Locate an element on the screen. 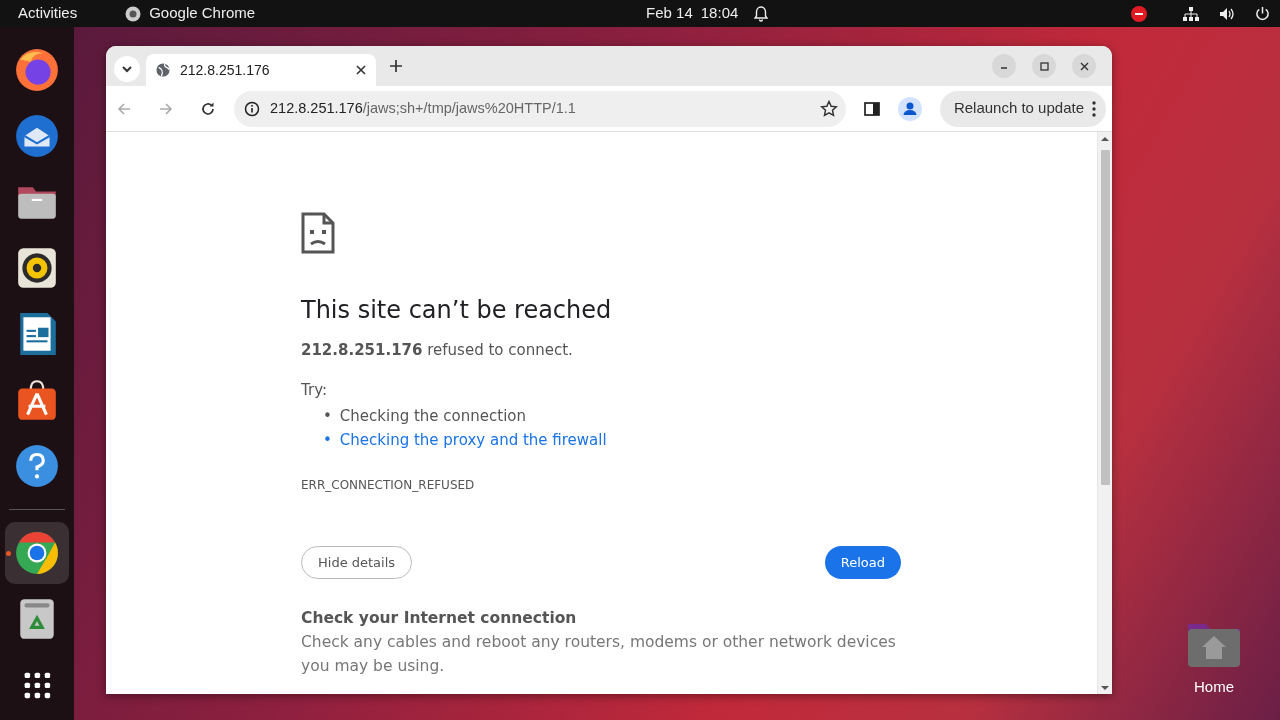 The height and width of the screenshot is (720, 1280). firefox-icon is located at coordinates (37, 70).